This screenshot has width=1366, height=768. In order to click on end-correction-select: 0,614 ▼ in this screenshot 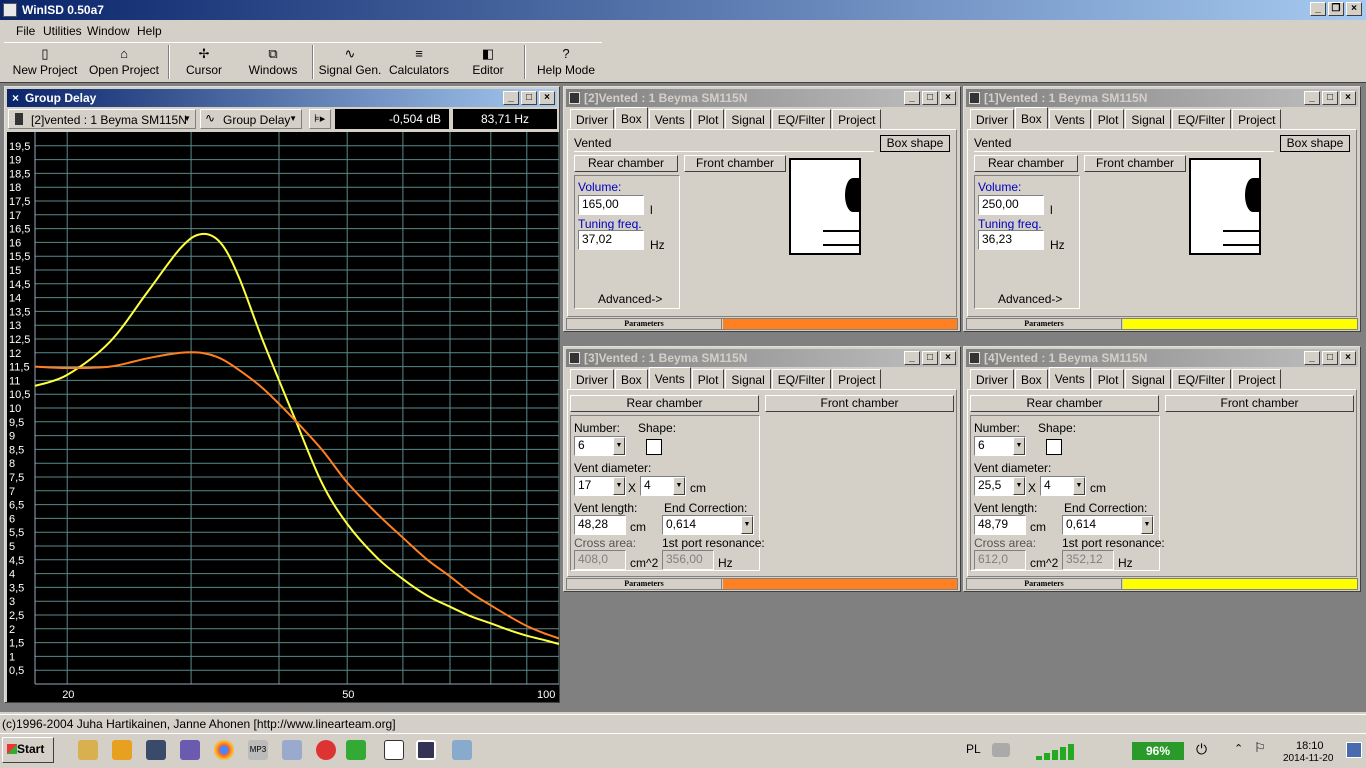, I will do `click(708, 525)`.